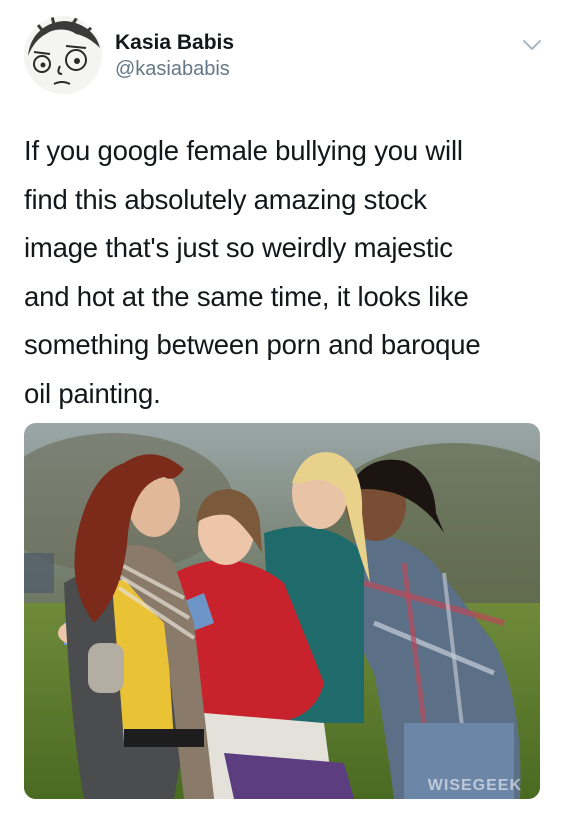 The height and width of the screenshot is (815, 564). Describe the element at coordinates (174, 69) in the screenshot. I see `author-handle: @kasiababis` at that location.